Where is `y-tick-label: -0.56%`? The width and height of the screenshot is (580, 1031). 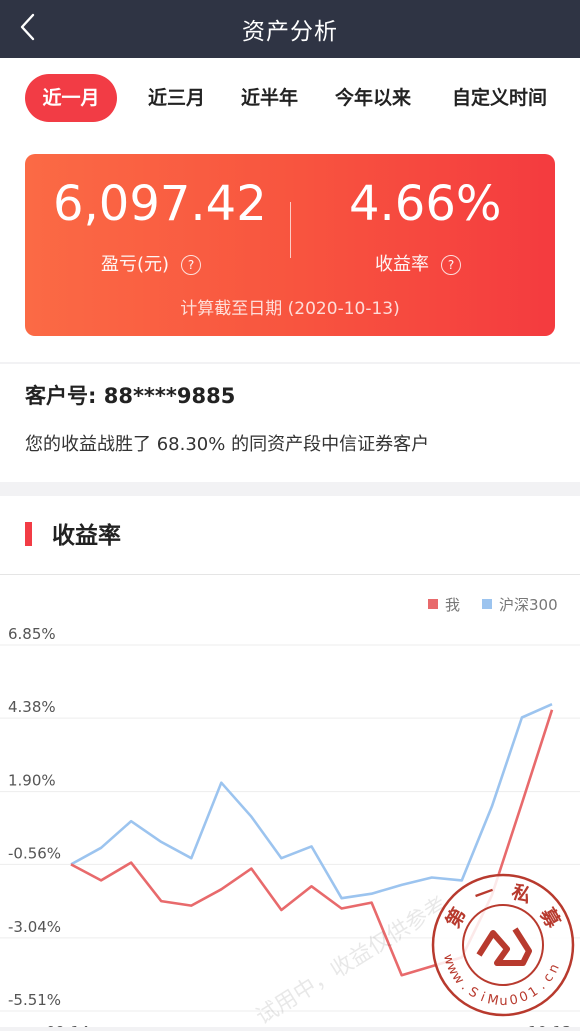
y-tick-label: -0.56% is located at coordinates (34, 853).